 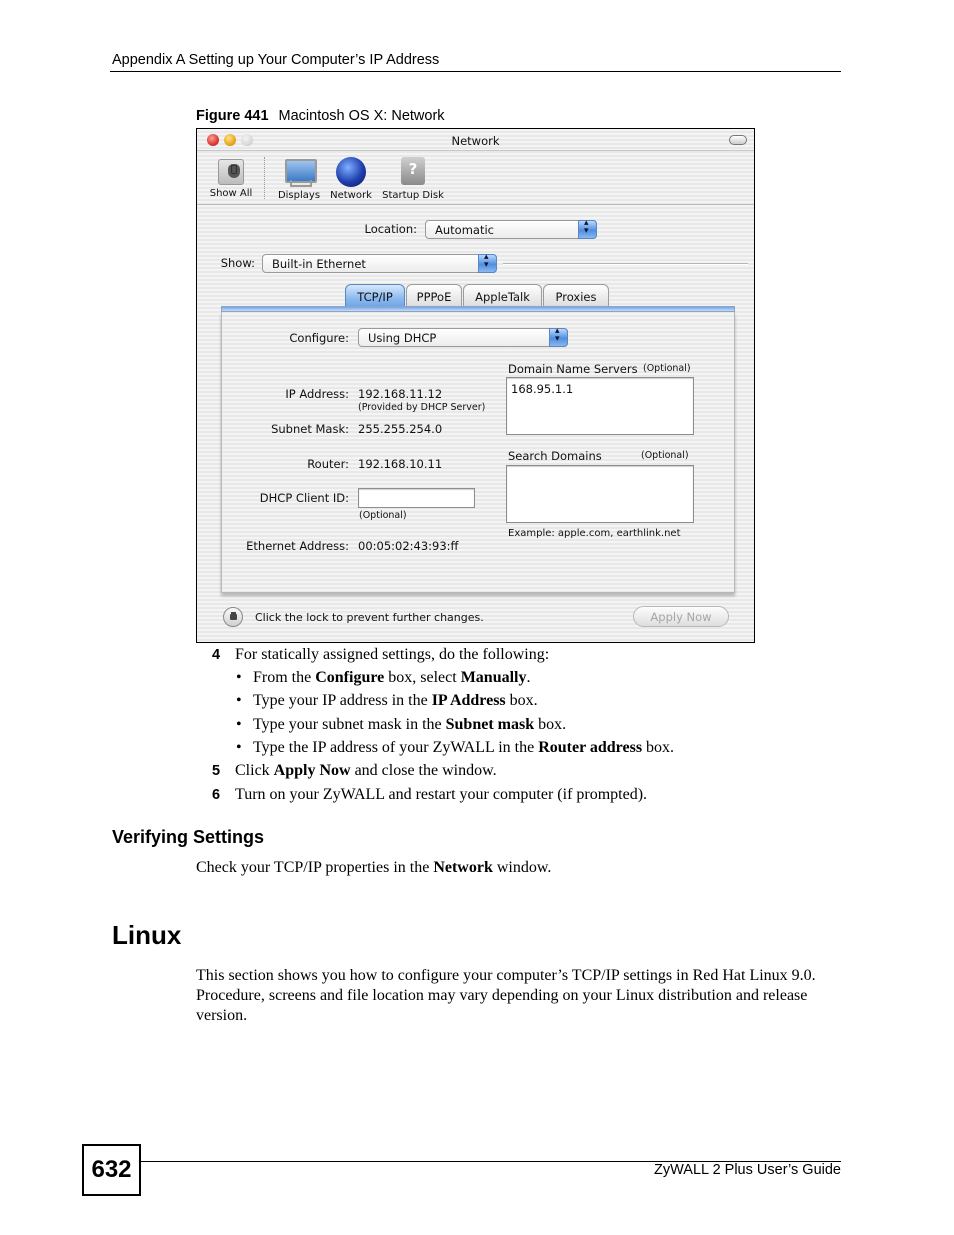 What do you see at coordinates (468, 700) in the screenshot?
I see `bullet-bold: IP Address` at bounding box center [468, 700].